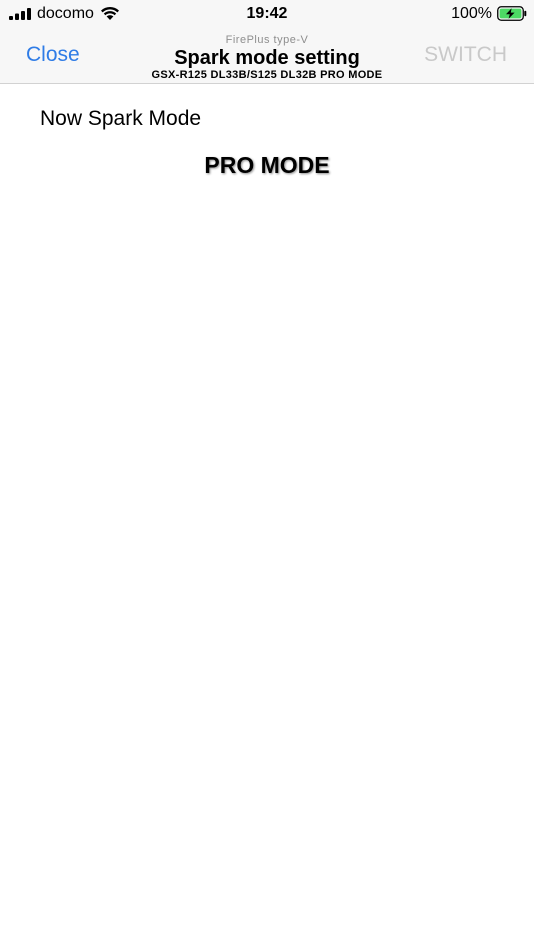 The height and width of the screenshot is (950, 534). I want to click on page-title: Spark mode setting, so click(267, 58).